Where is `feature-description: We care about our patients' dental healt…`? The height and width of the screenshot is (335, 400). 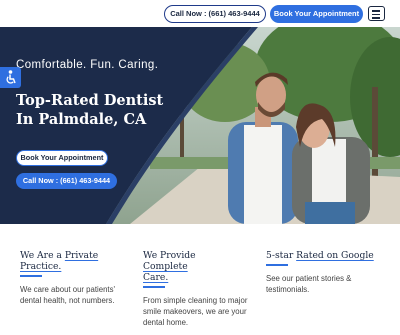
feature-description: We care about our patients' dental healt… is located at coordinates (67, 294).